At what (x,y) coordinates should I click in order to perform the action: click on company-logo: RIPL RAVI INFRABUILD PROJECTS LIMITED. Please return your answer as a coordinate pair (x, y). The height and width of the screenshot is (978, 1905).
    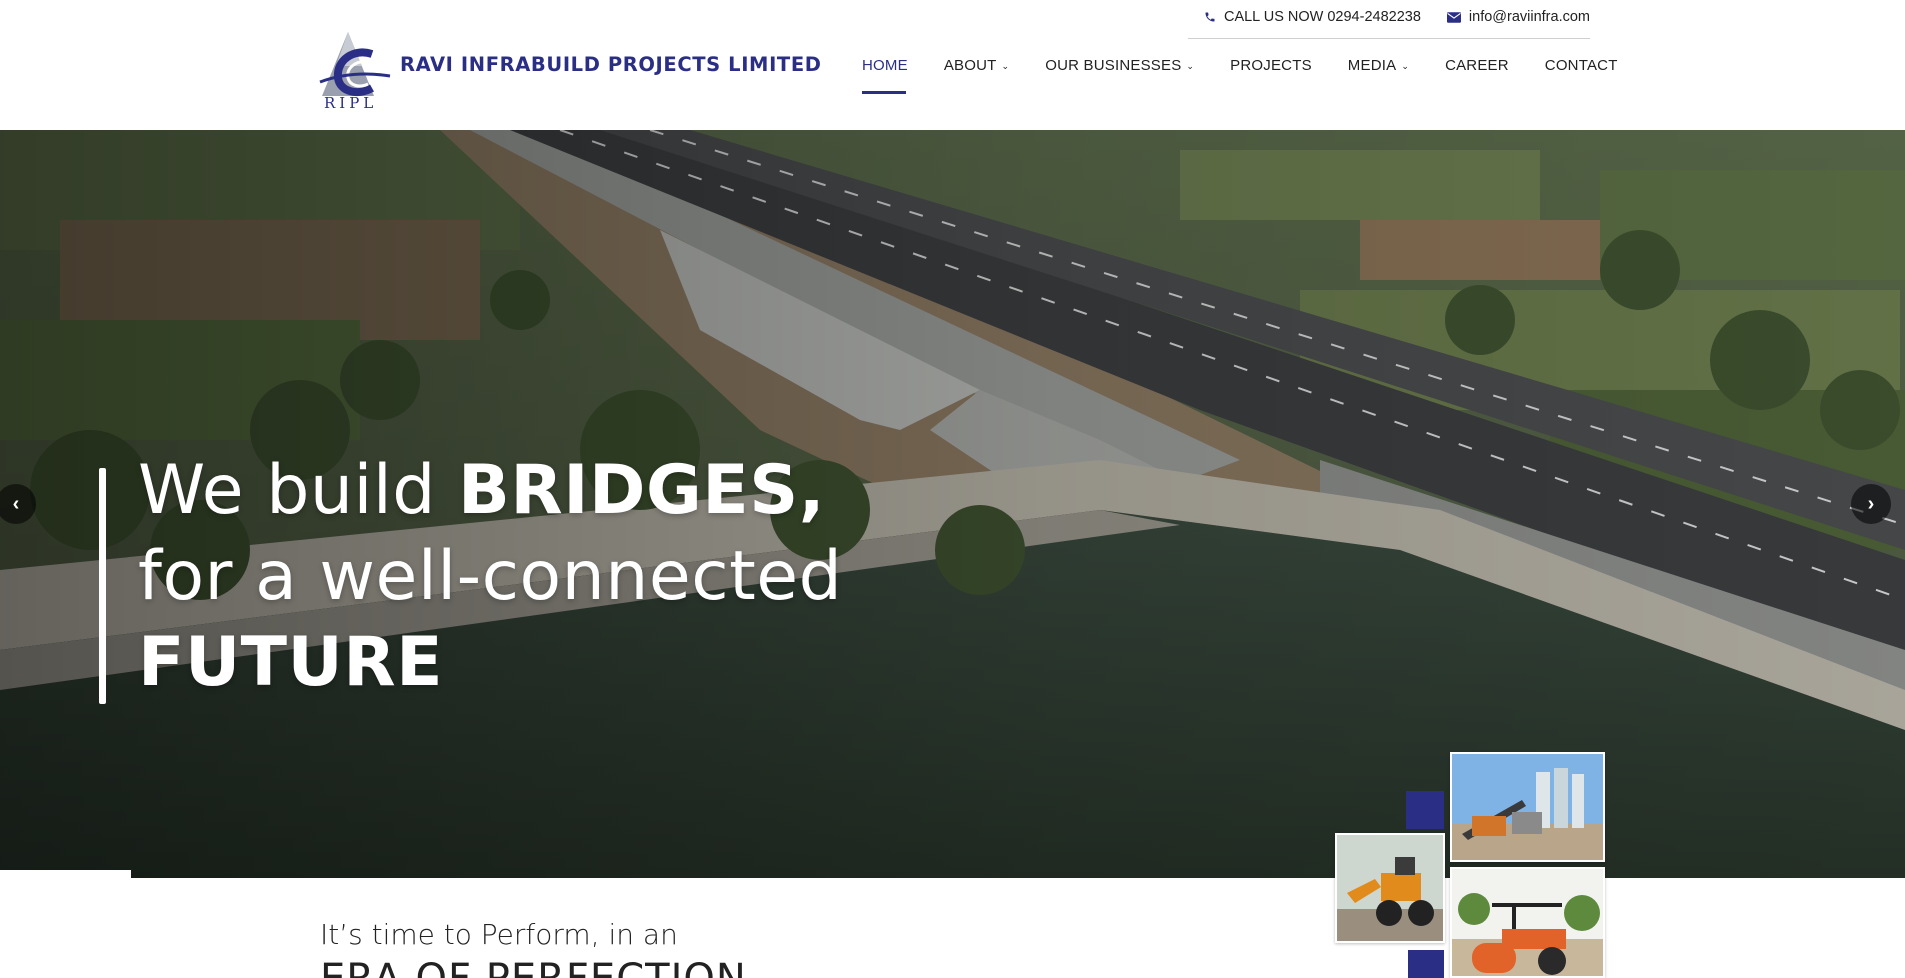
    Looking at the image, I should click on (570, 71).